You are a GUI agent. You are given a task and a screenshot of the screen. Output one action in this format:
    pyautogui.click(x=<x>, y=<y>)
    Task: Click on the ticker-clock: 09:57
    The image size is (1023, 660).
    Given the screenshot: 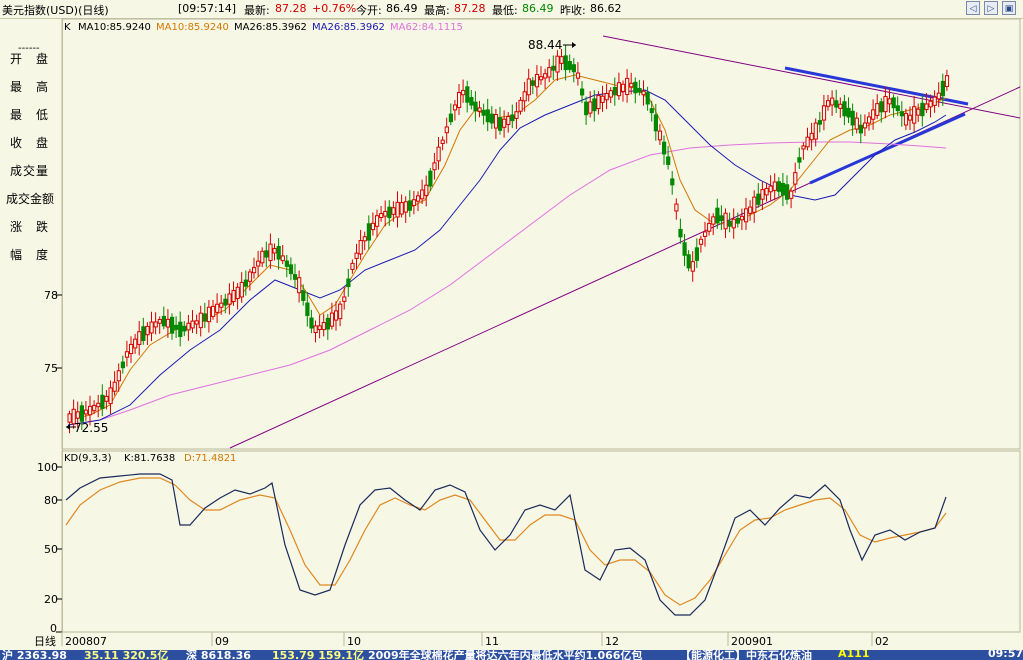 What is the action you would take?
    pyautogui.click(x=1005, y=655)
    